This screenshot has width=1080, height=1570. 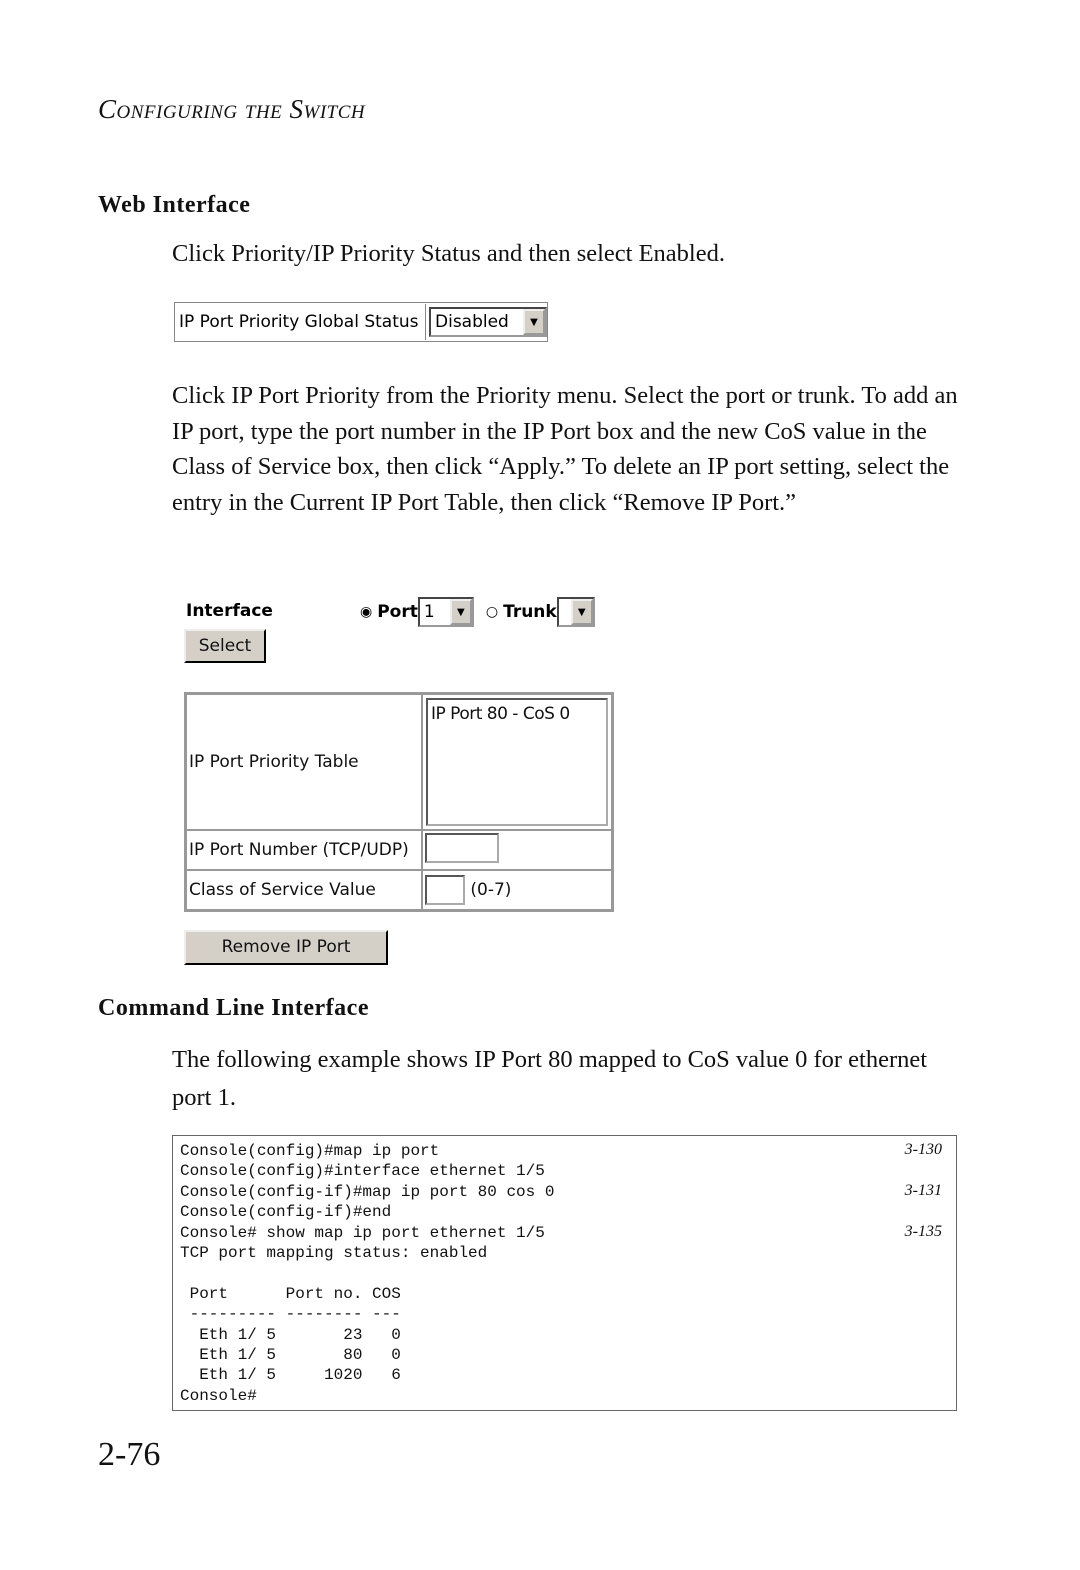 I want to click on page-number: 2-76, so click(x=129, y=1454).